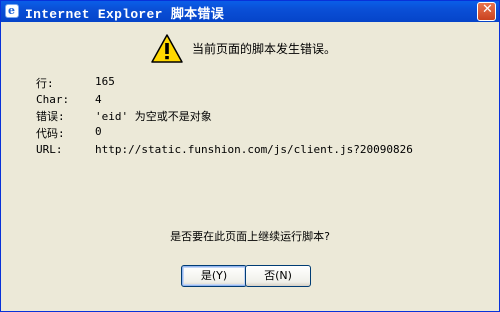 This screenshot has height=312, width=500. I want to click on char-label: Char:, so click(53, 99).